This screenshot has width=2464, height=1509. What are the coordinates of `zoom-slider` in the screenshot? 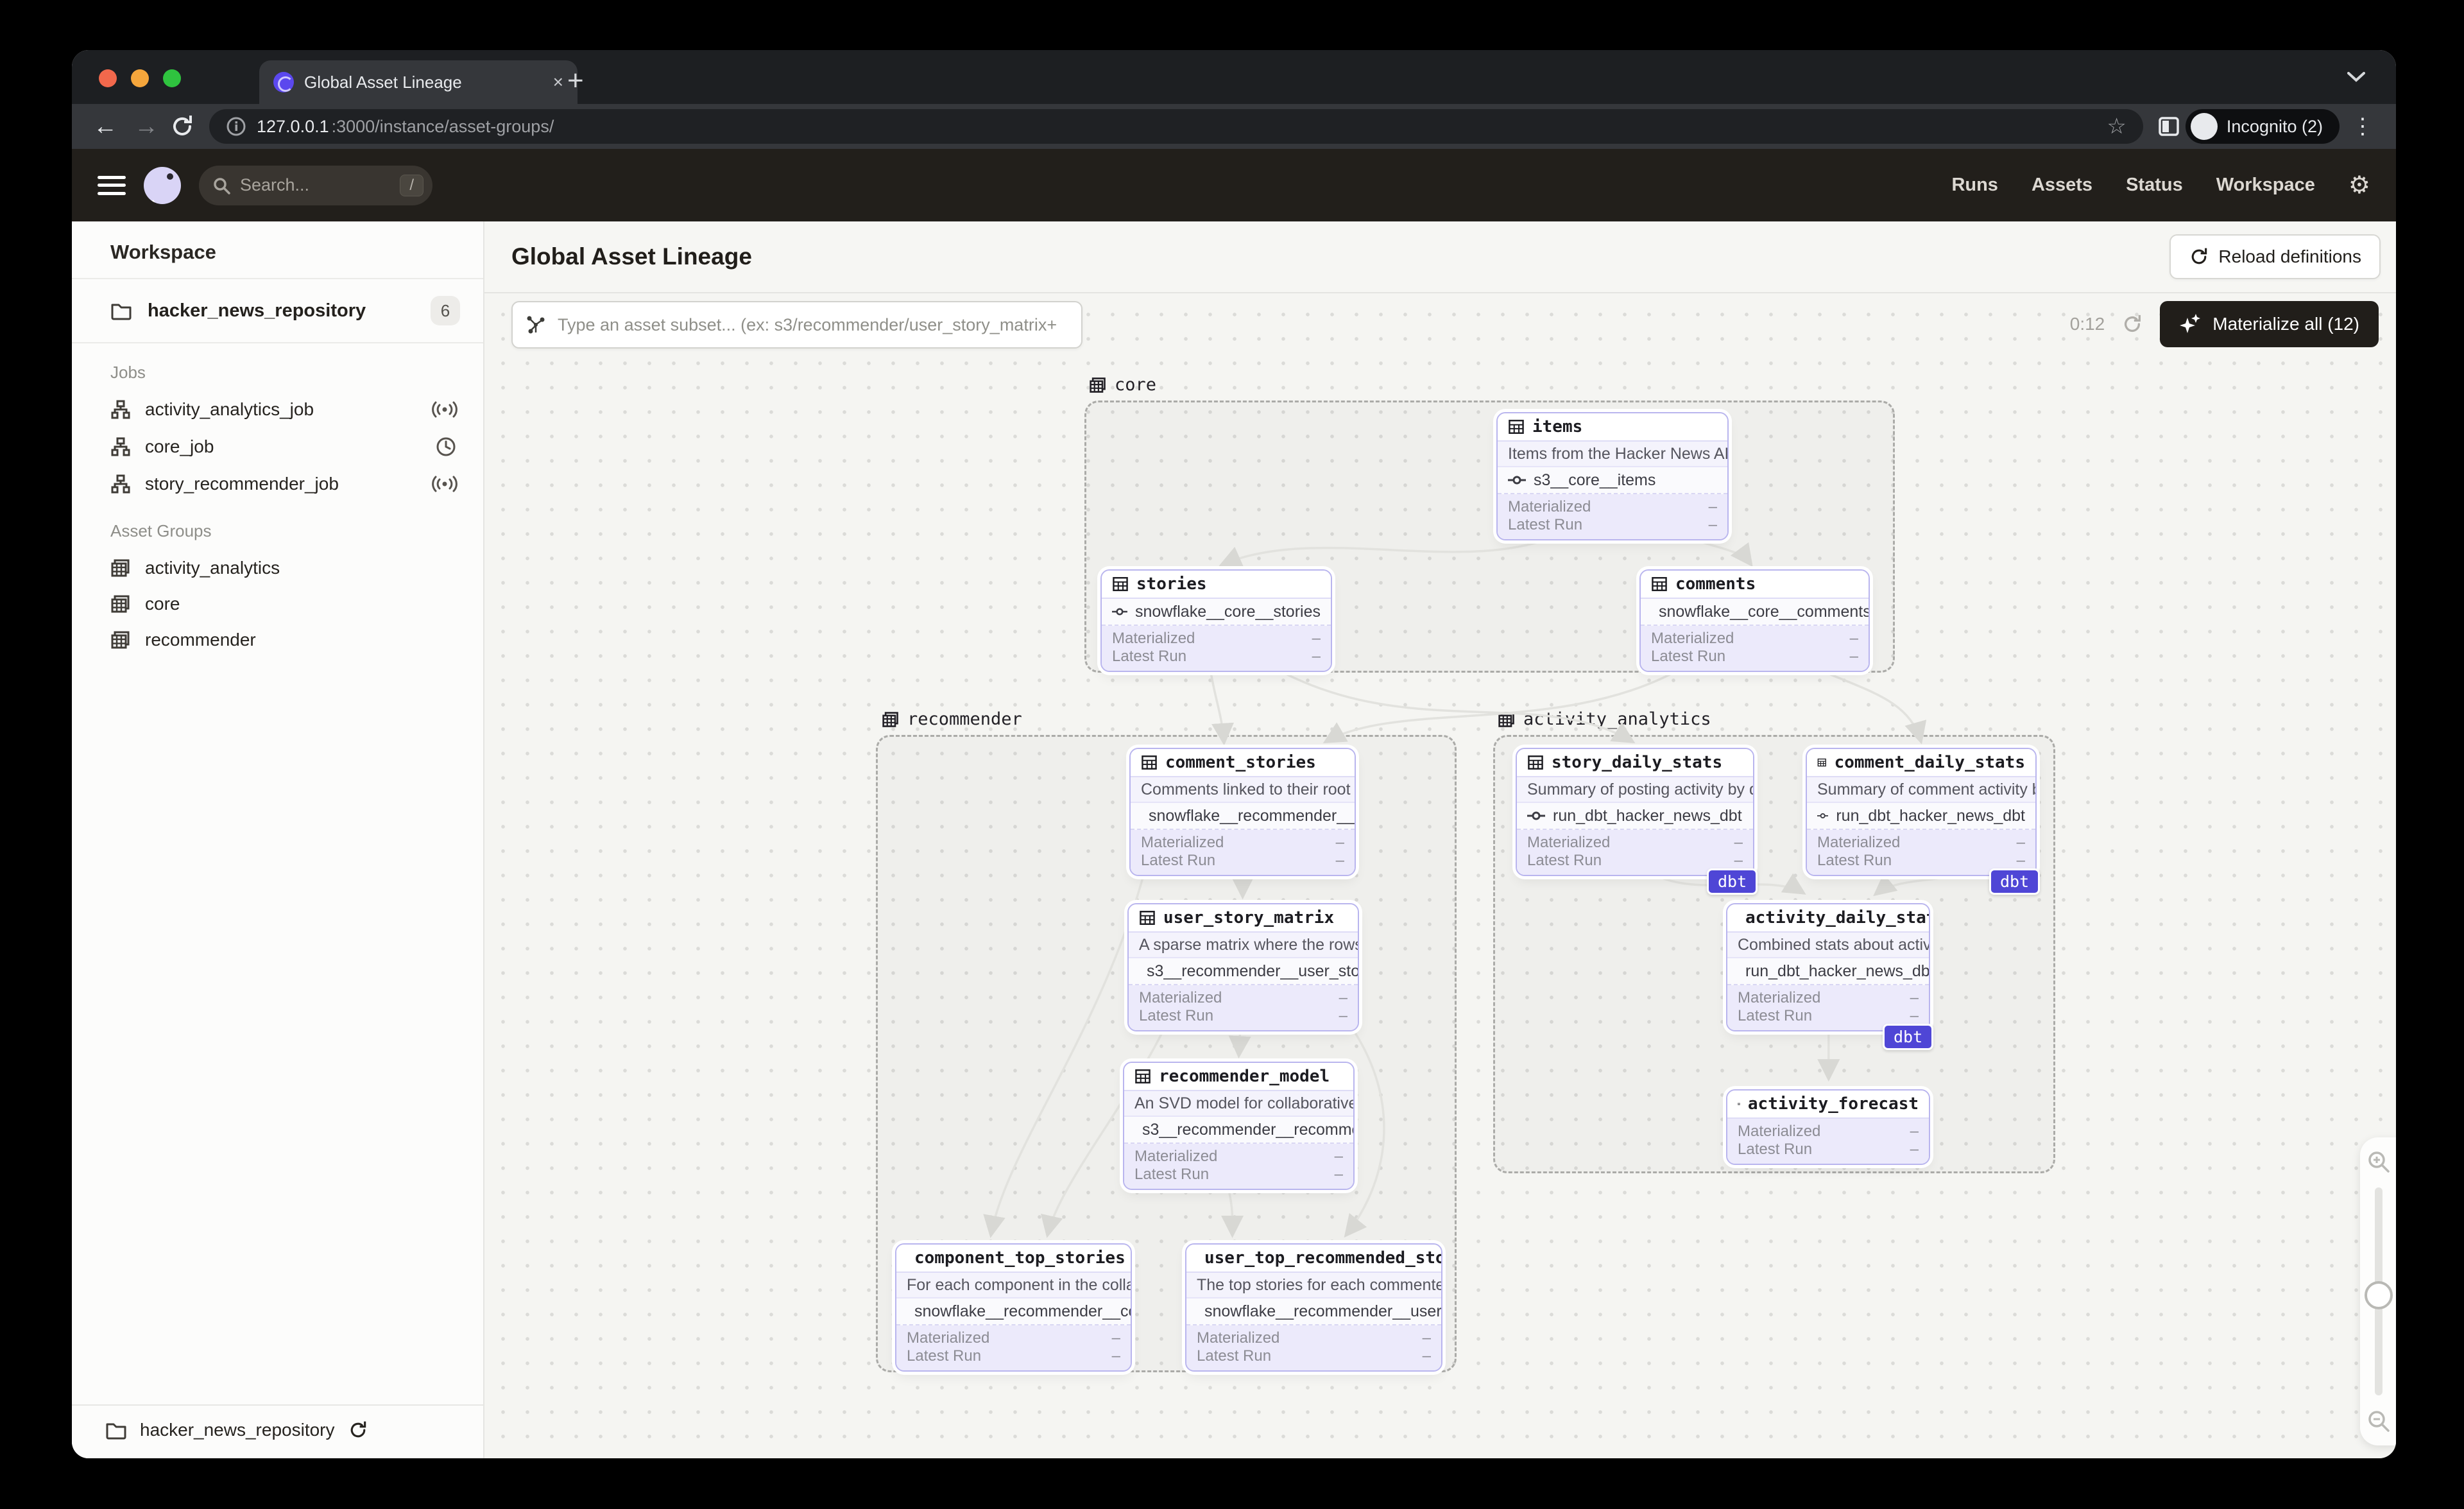 It's located at (2379, 1291).